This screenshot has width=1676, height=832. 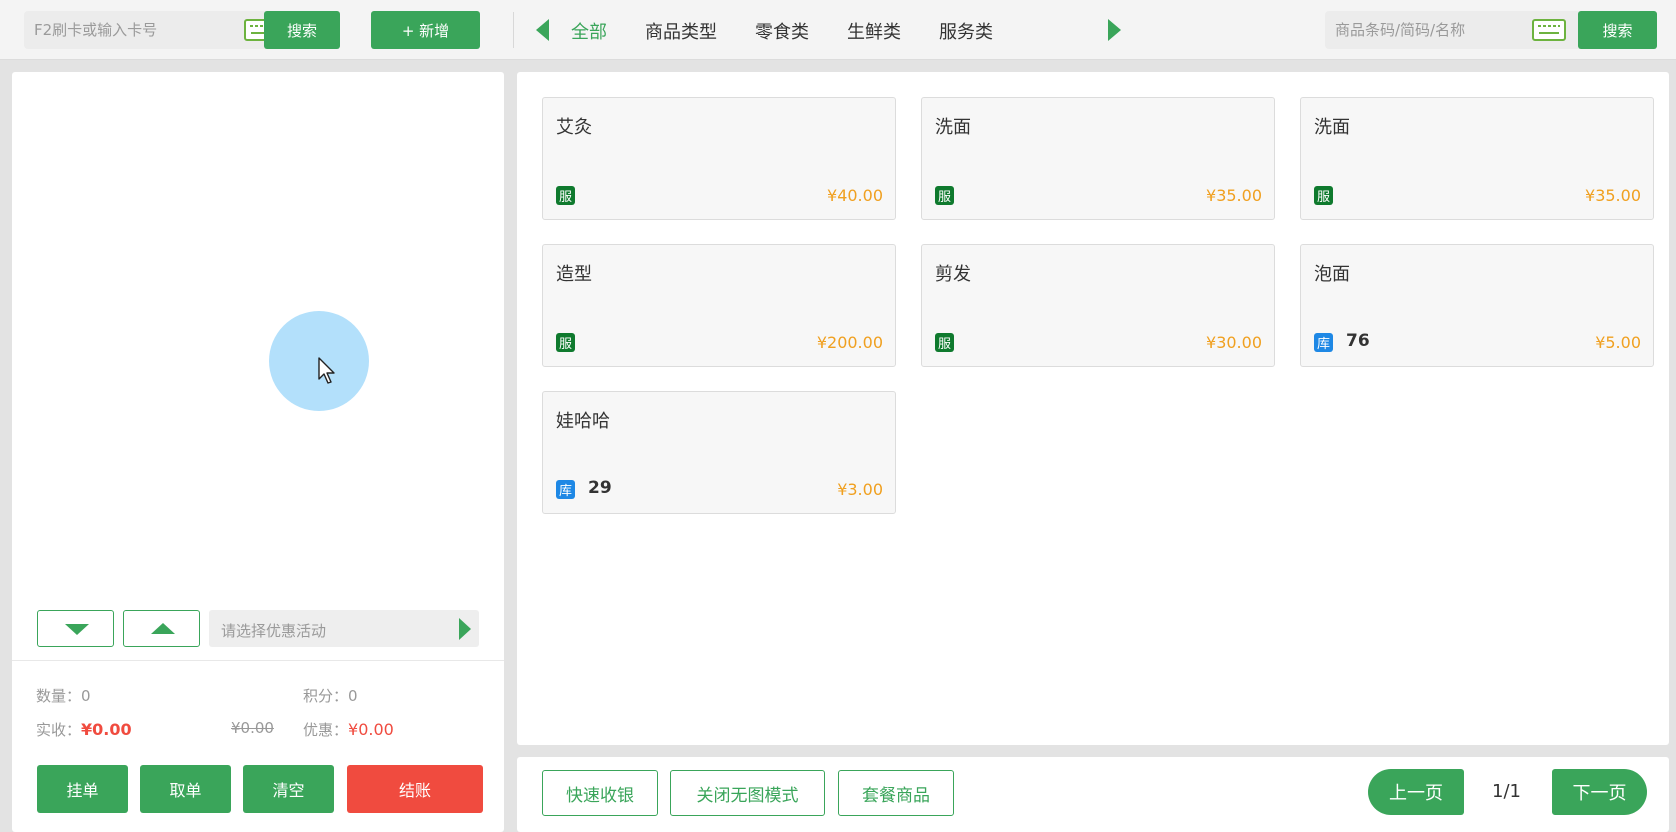 I want to click on product-card: 造型 服 ¥200.00, so click(x=719, y=305).